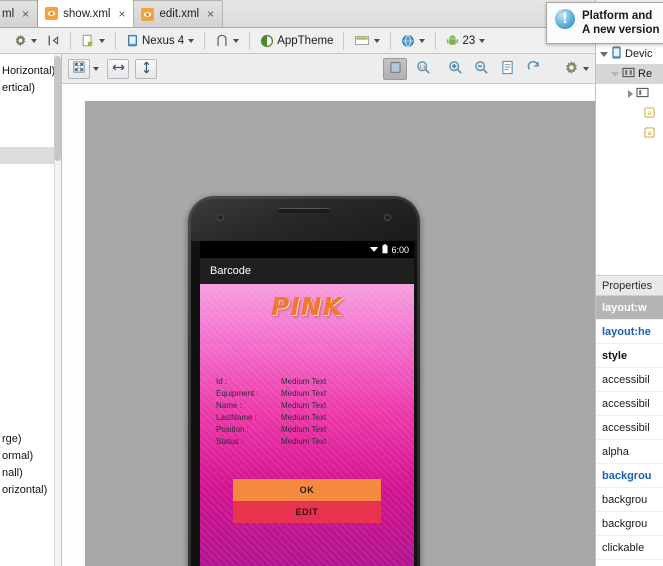 The image size is (663, 566). What do you see at coordinates (621, 26) in the screenshot?
I see `notification-text: Platform and A new version` at bounding box center [621, 26].